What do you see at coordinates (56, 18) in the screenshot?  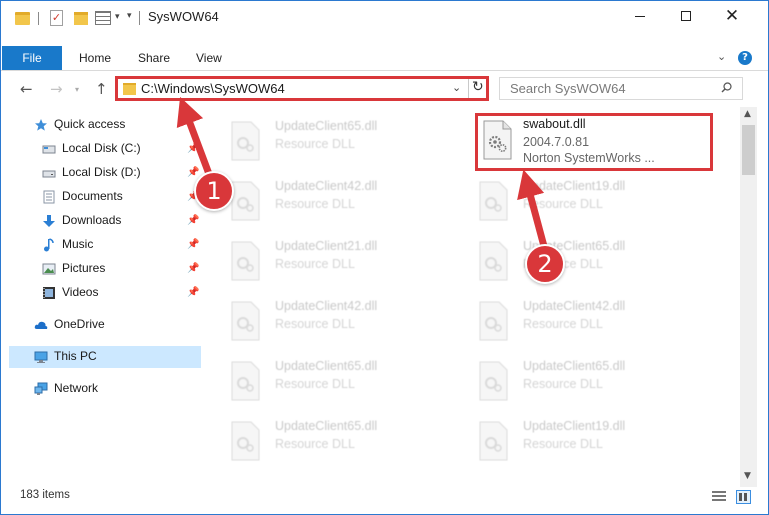 I see `properties-check-icon: ✓` at bounding box center [56, 18].